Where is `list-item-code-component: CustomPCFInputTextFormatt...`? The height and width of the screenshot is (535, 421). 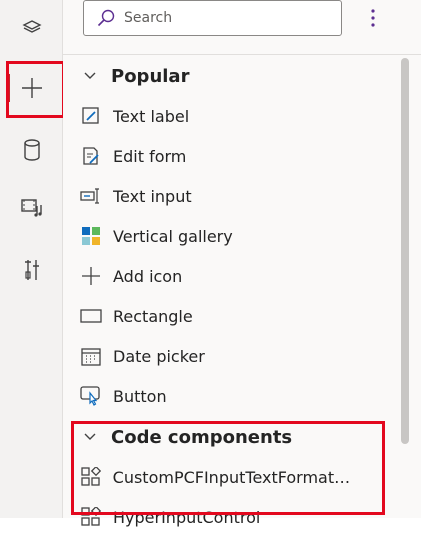
list-item-code-component: CustomPCFInputTextFormatt... is located at coordinates (214, 477).